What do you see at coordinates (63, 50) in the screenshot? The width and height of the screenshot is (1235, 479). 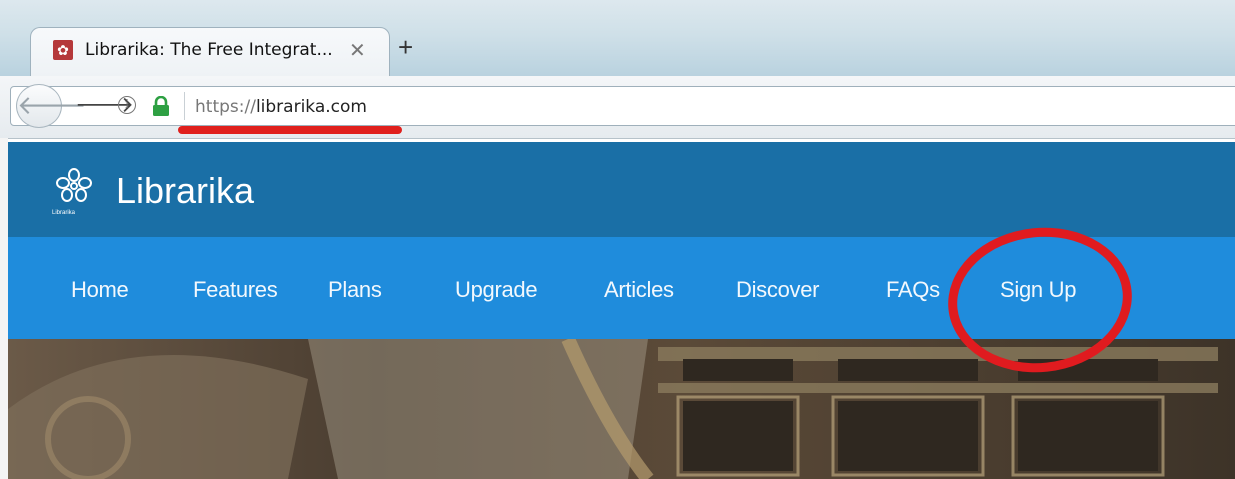 I see `favicon-icon: ✿` at bounding box center [63, 50].